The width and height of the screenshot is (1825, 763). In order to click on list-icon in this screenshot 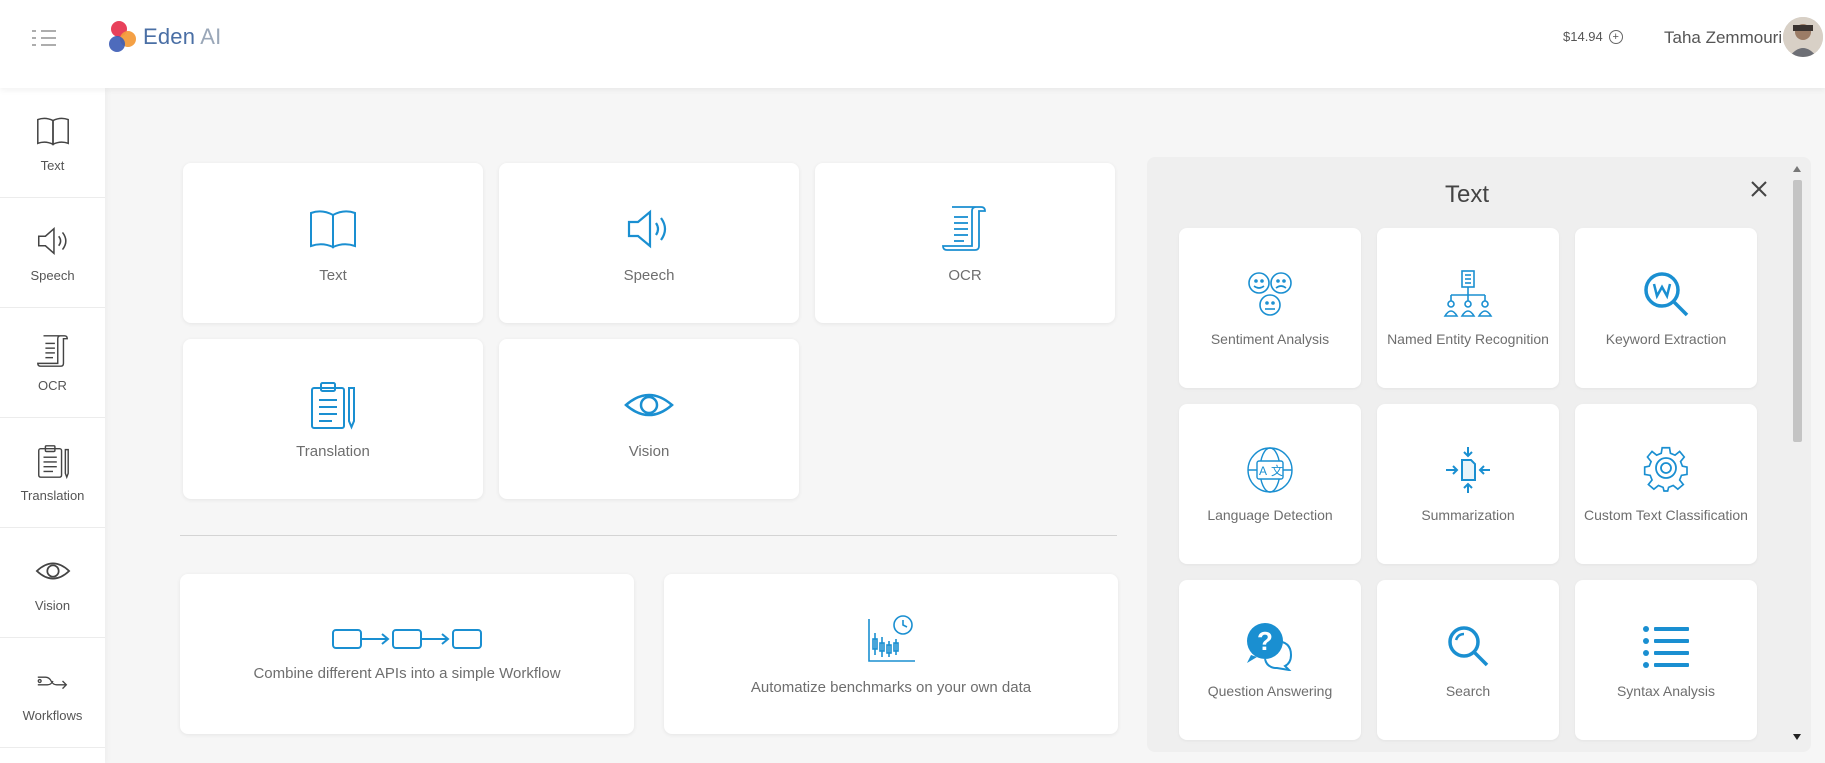, I will do `click(1666, 647)`.